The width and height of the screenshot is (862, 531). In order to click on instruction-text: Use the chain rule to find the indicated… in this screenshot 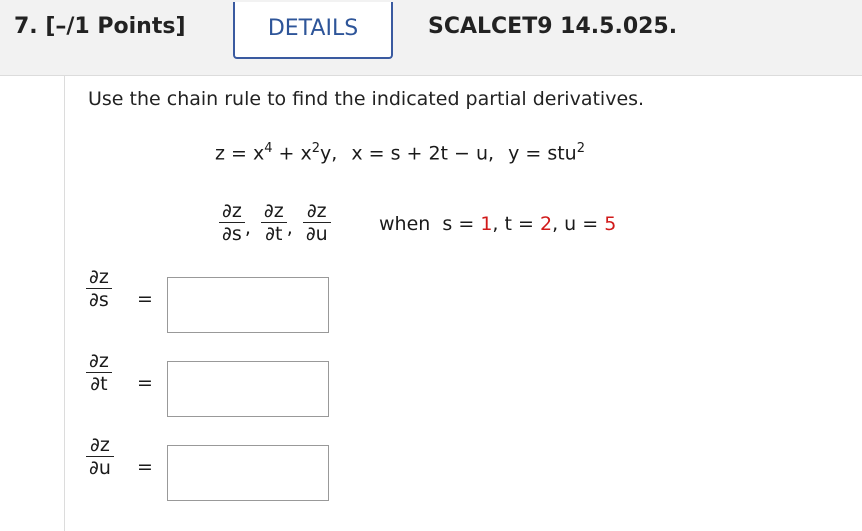, I will do `click(366, 99)`.